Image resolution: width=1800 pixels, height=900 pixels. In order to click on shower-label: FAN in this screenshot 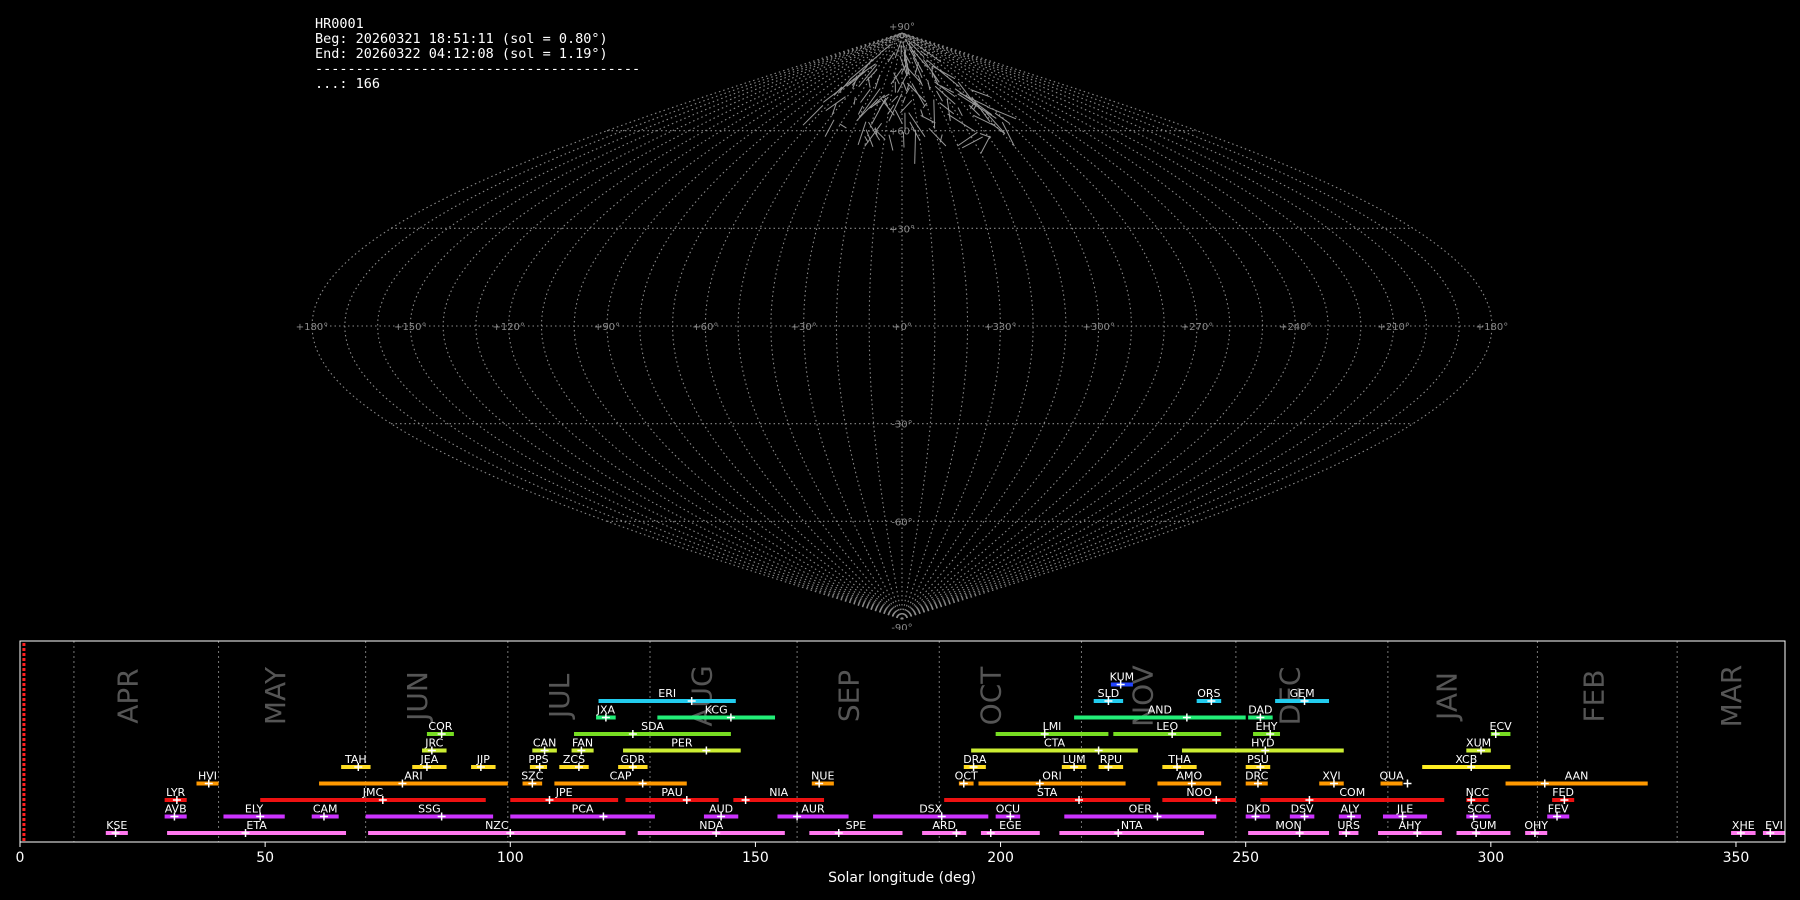, I will do `click(582, 743)`.